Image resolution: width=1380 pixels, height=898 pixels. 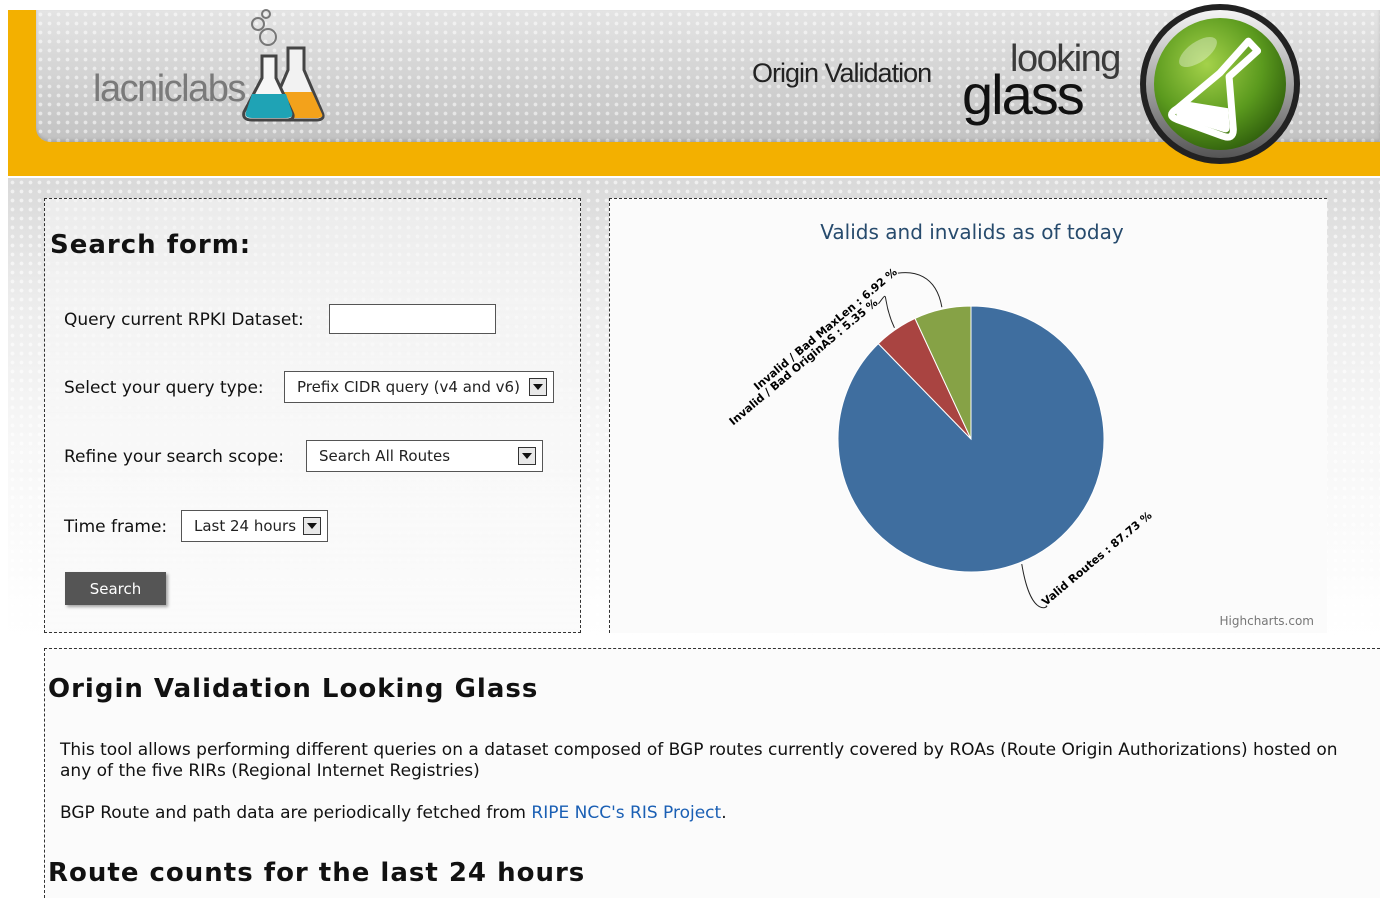 What do you see at coordinates (971, 439) in the screenshot?
I see `pie-slices` at bounding box center [971, 439].